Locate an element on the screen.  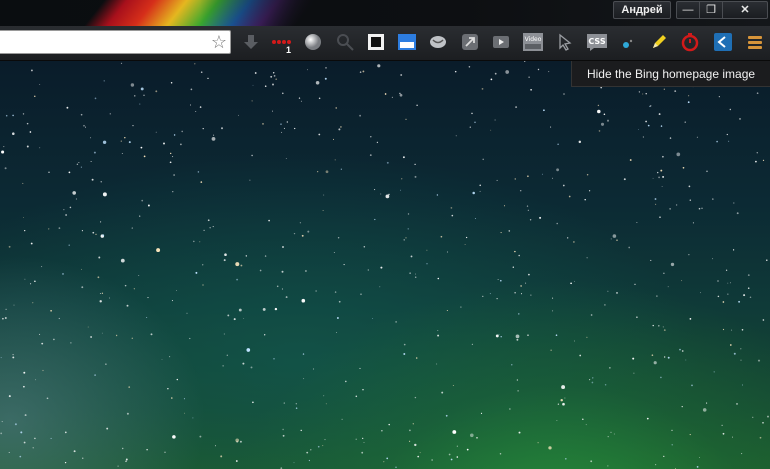
menu-icon is located at coordinates (755, 42).